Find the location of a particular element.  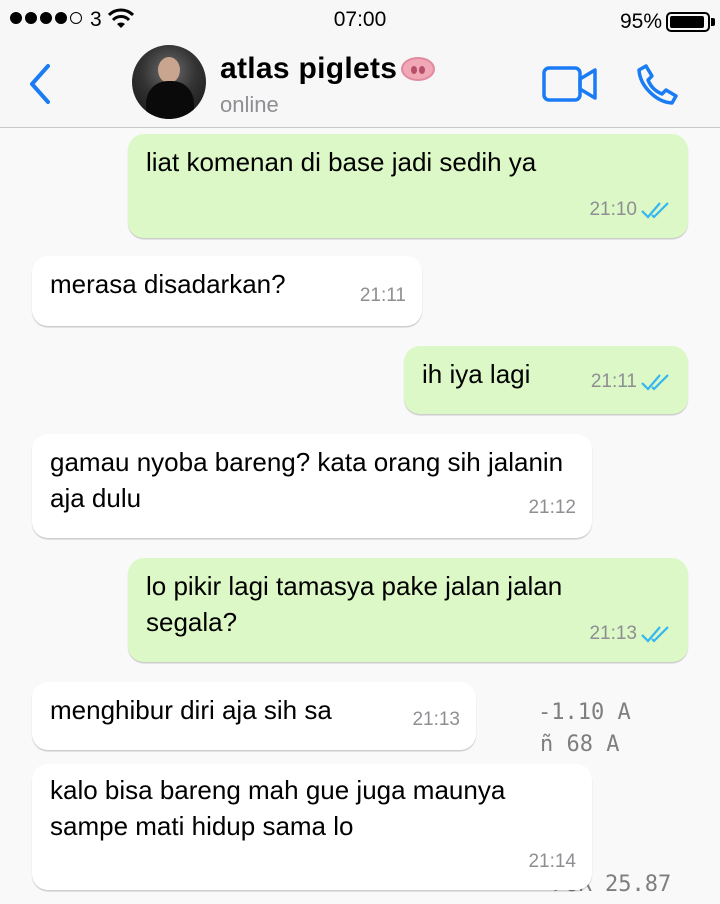

video-call-icon is located at coordinates (570, 84).